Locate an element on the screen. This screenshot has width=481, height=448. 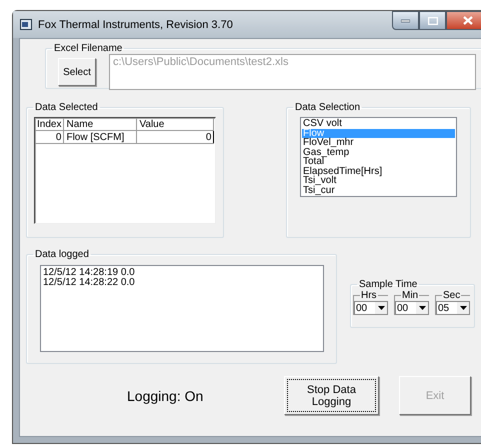
group-label: Data Selected is located at coordinates (66, 107).